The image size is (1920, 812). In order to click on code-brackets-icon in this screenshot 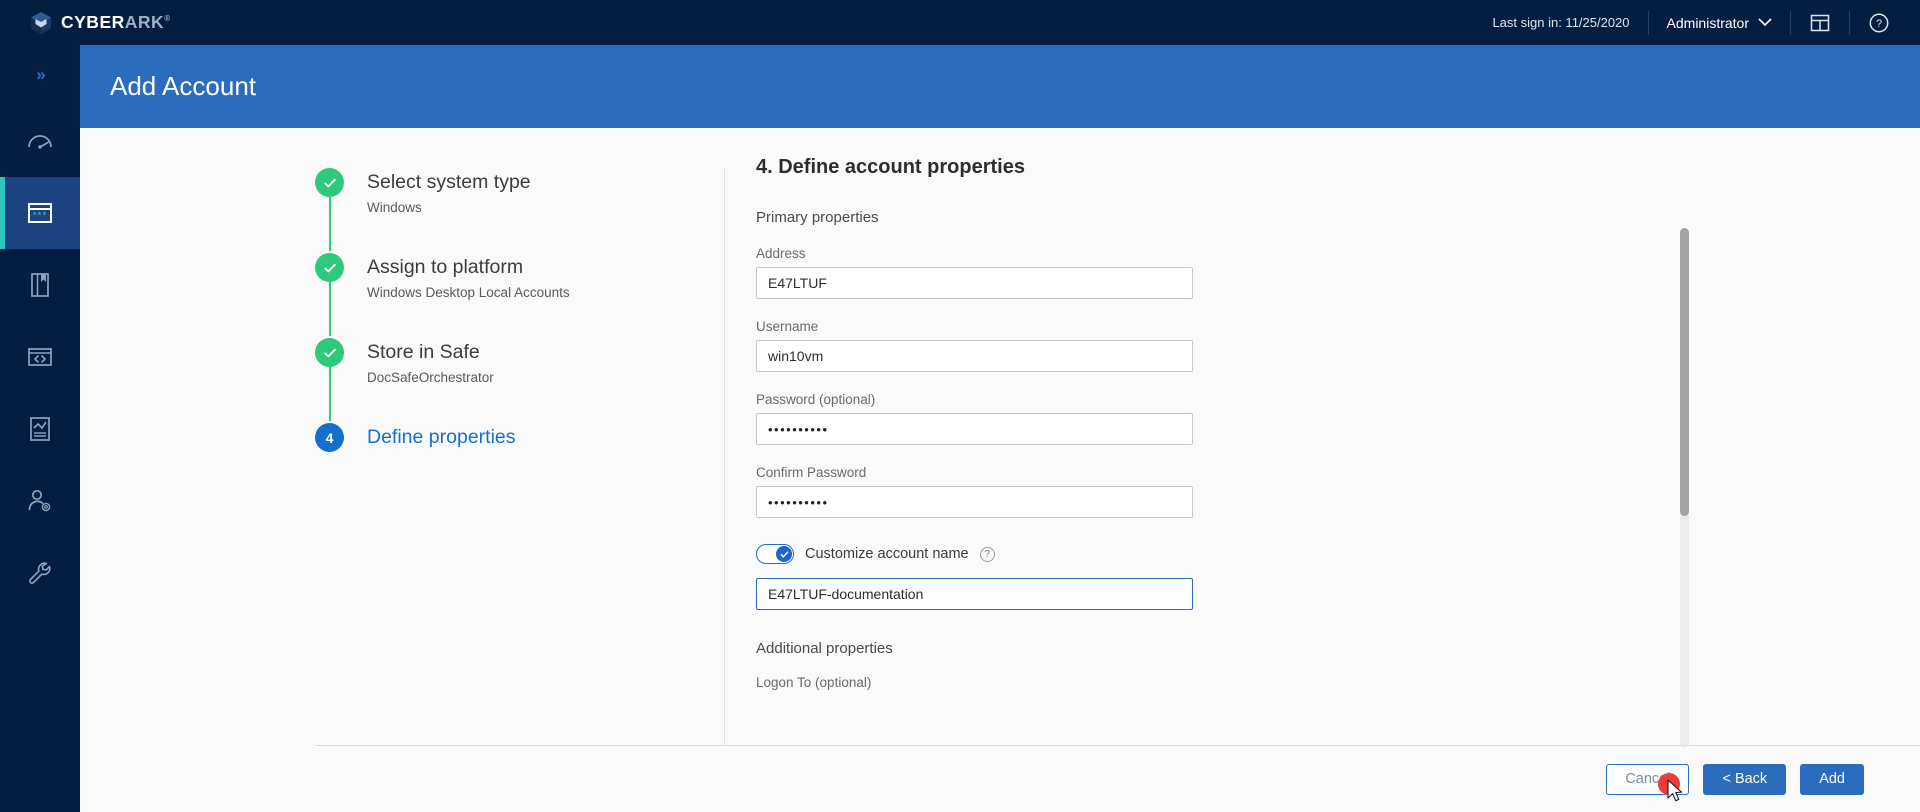, I will do `click(40, 357)`.